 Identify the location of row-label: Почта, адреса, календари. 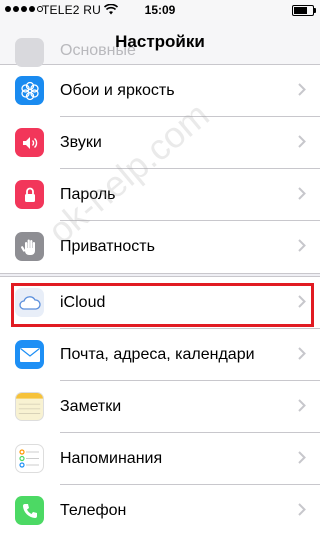
(157, 354).